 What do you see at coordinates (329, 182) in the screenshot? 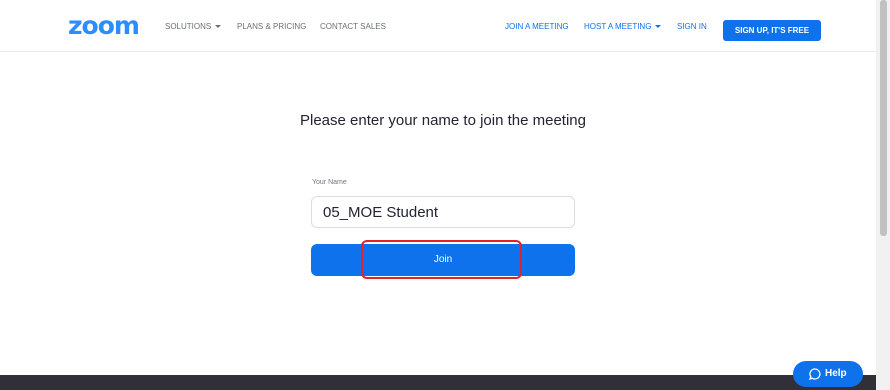
I see `your-name-label: Your Name` at bounding box center [329, 182].